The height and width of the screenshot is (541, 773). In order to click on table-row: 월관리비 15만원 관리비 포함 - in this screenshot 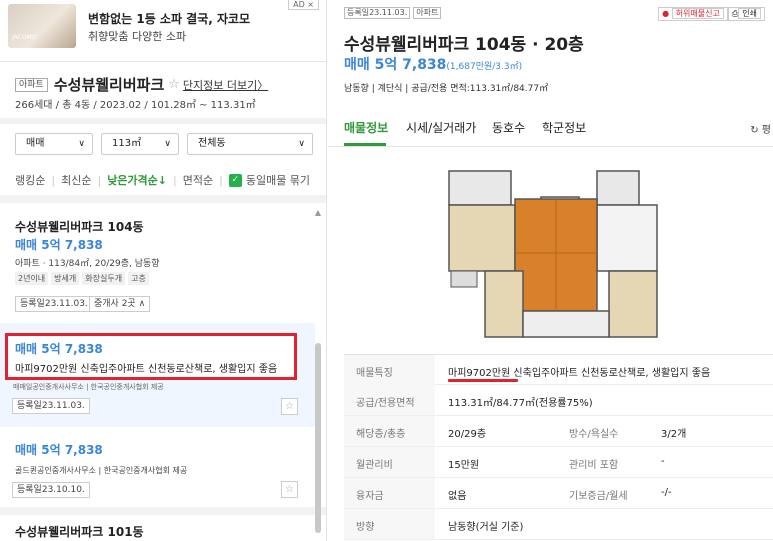, I will do `click(558, 462)`.